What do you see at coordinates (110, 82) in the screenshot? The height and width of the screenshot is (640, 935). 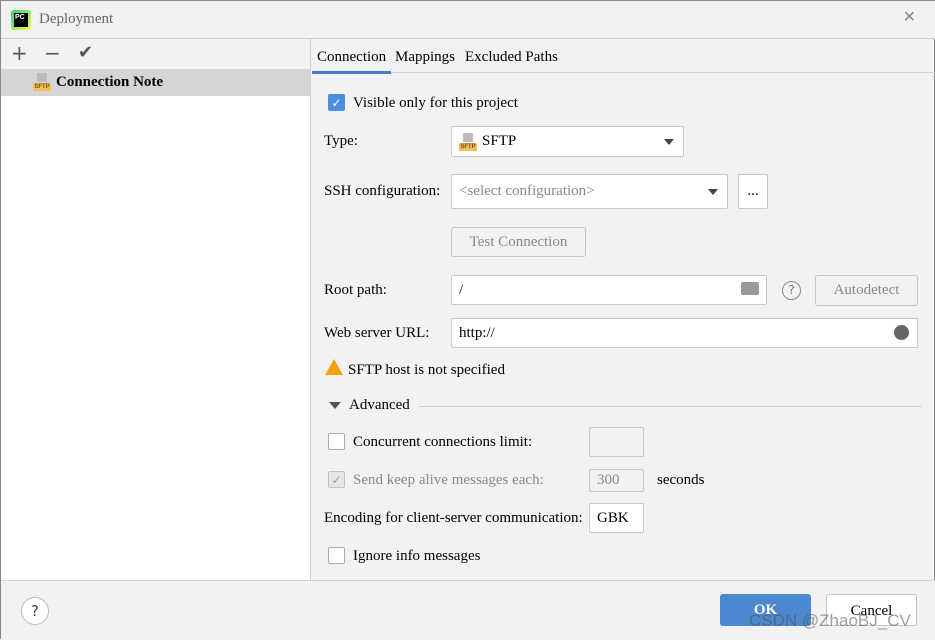 I see `server-name: Connection Note` at bounding box center [110, 82].